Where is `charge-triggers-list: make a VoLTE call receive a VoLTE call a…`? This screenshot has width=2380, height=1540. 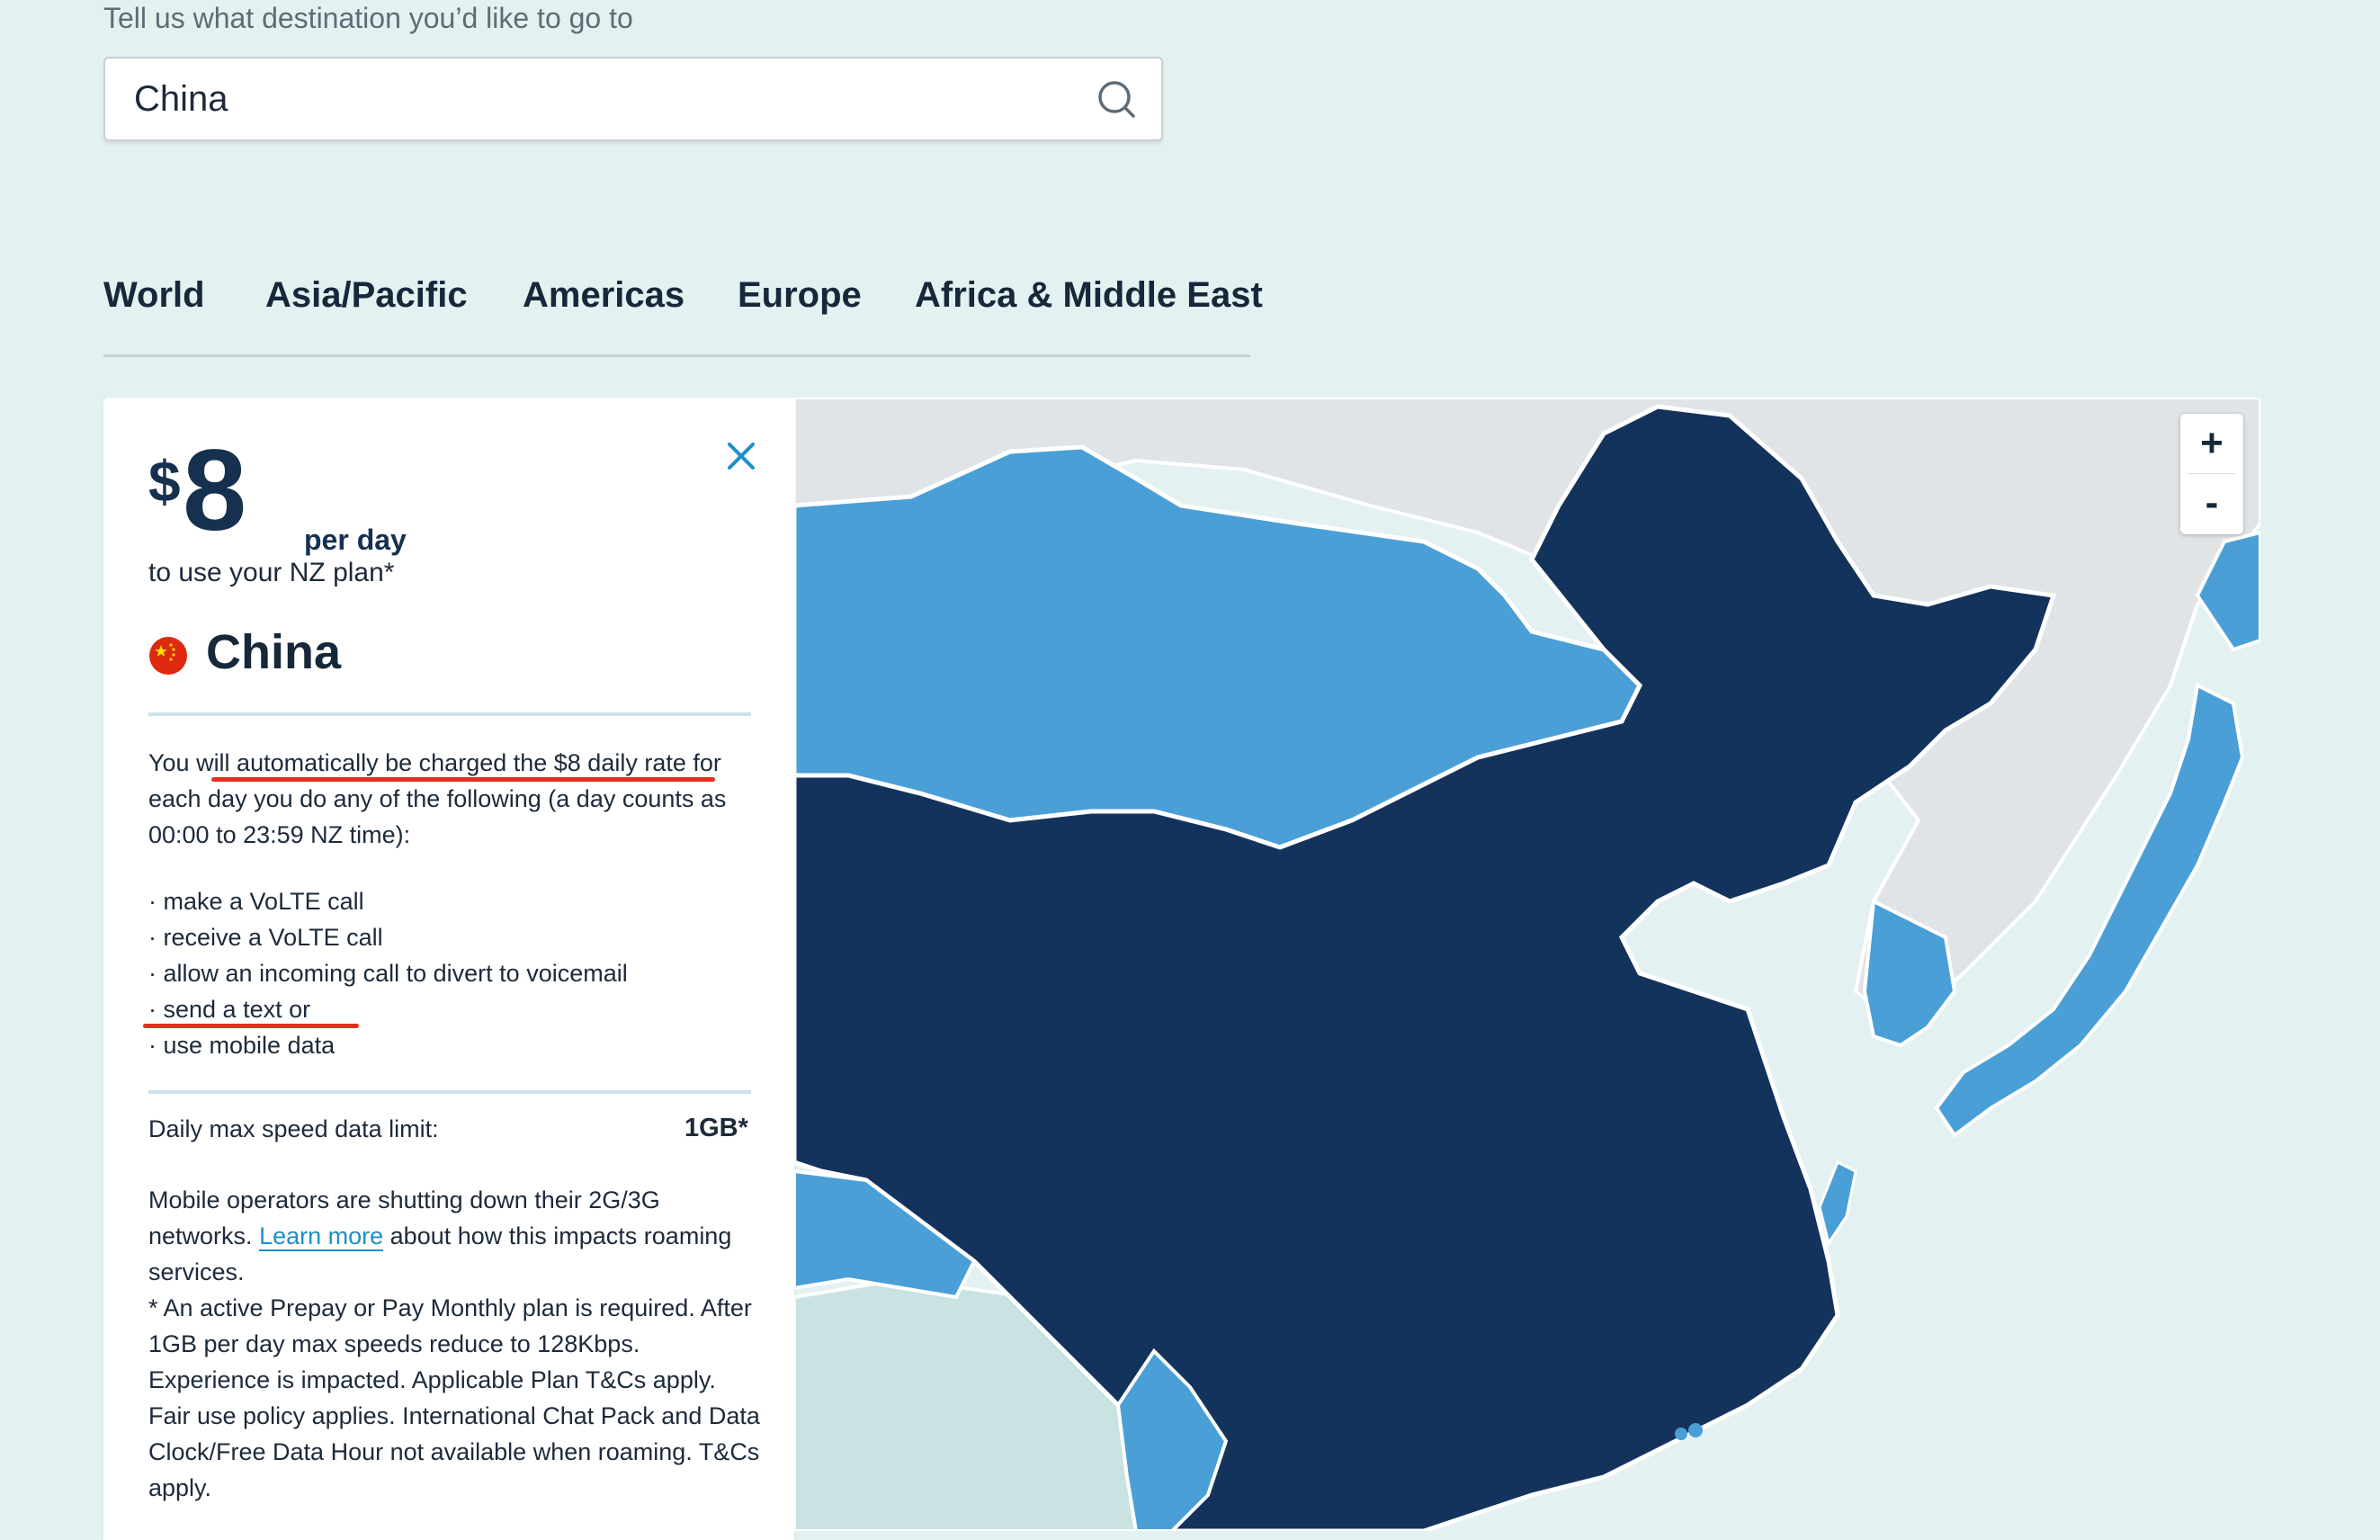 charge-triggers-list: make a VoLTE call receive a VoLTE call a… is located at coordinates (388, 973).